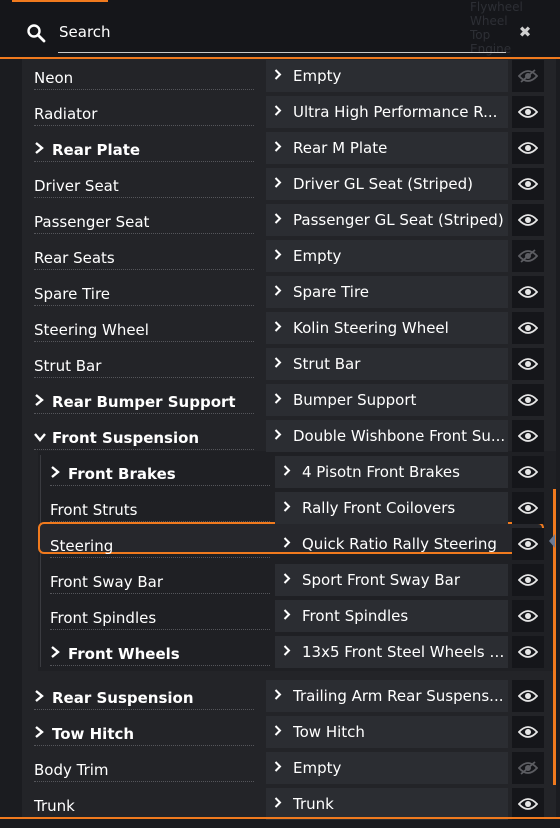  I want to click on part-row: Strut Bar Strut Bar, so click(289, 364).